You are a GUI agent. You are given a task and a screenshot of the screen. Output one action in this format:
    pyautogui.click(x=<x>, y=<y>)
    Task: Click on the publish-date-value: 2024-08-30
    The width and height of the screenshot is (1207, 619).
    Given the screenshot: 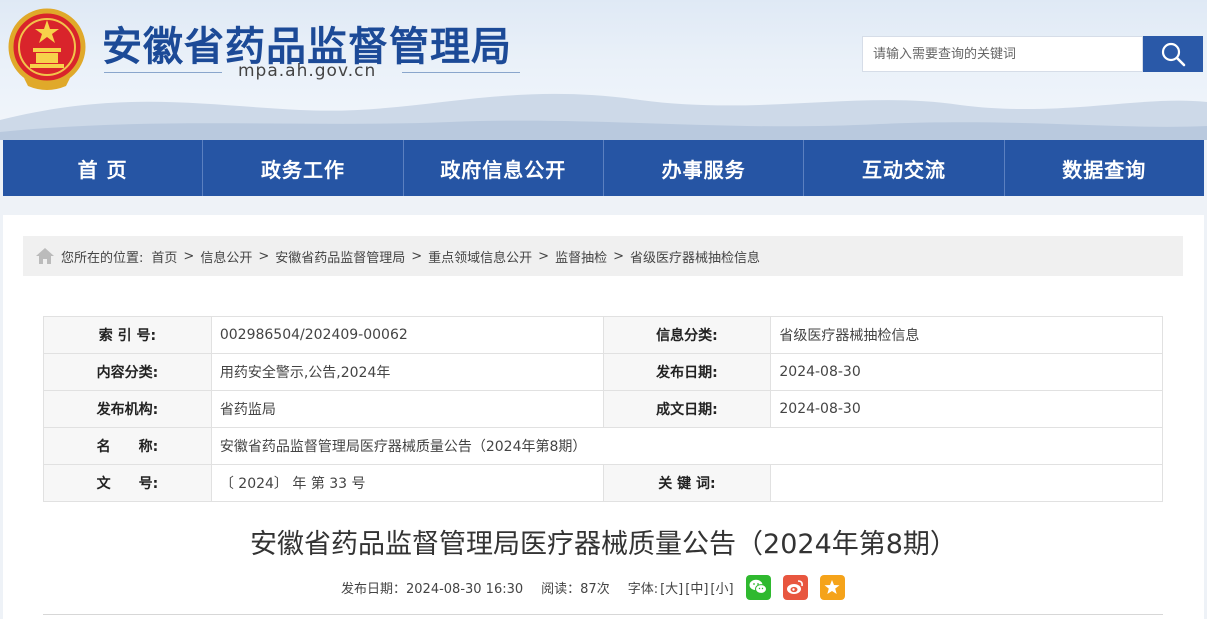 What is the action you would take?
    pyautogui.click(x=966, y=372)
    